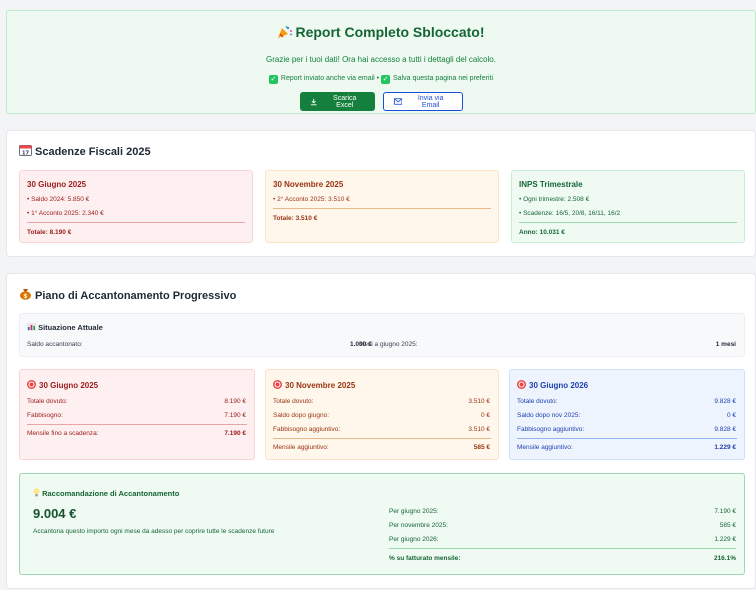 Image resolution: width=756 pixels, height=590 pixels. Describe the element at coordinates (397, 101) in the screenshot. I see `mail-icon` at that location.